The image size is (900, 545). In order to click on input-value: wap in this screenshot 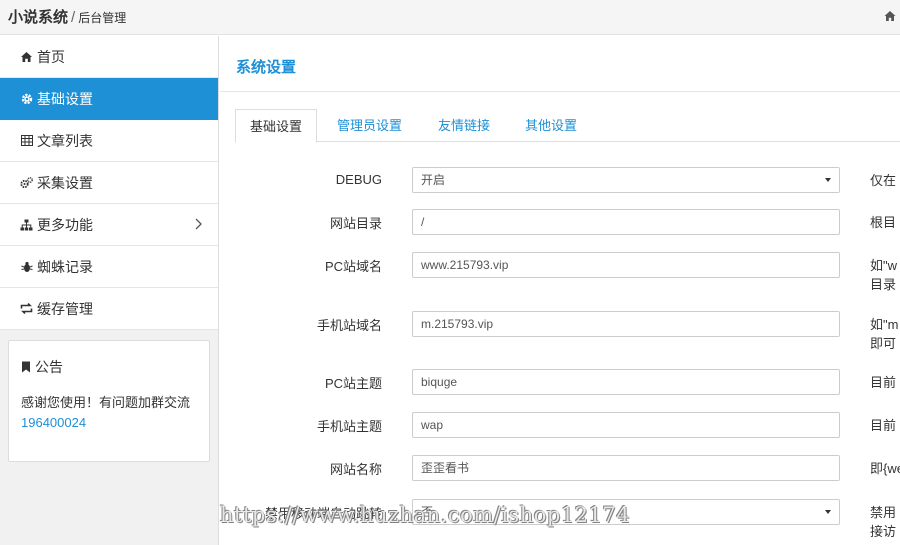, I will do `click(432, 425)`.